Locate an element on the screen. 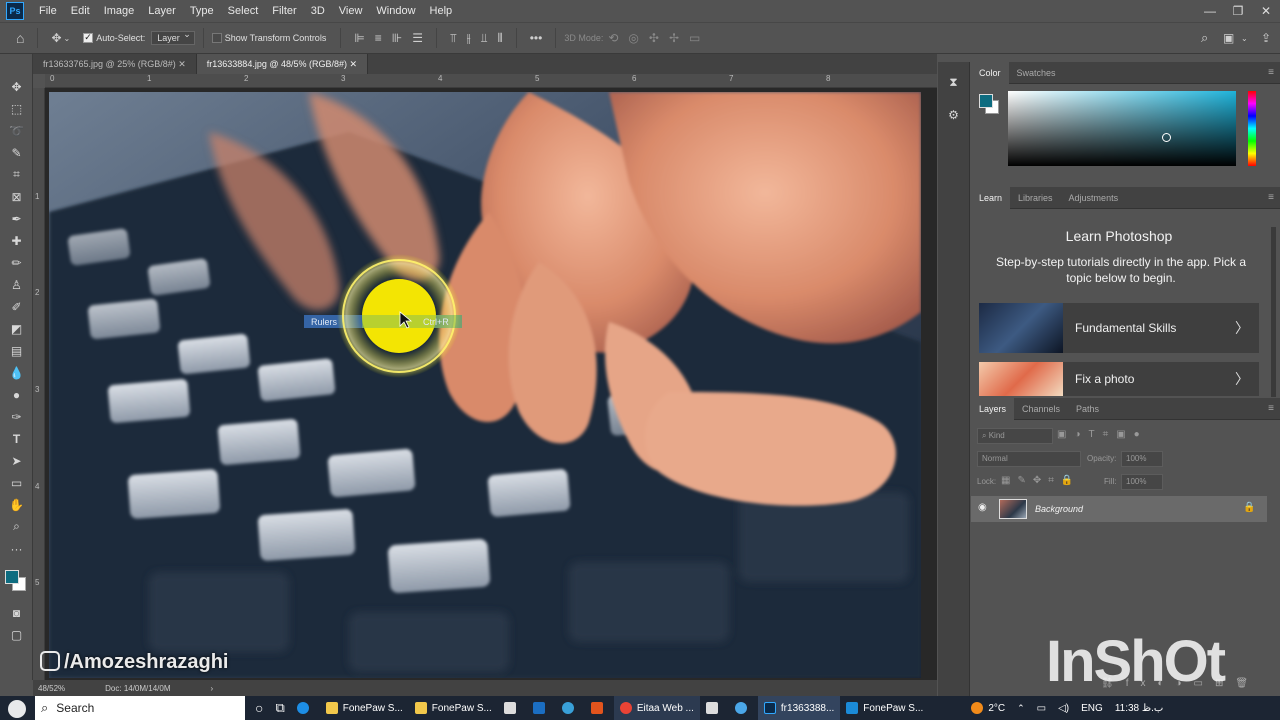 The width and height of the screenshot is (1280, 720). app-icon is located at coordinates (714, 708).